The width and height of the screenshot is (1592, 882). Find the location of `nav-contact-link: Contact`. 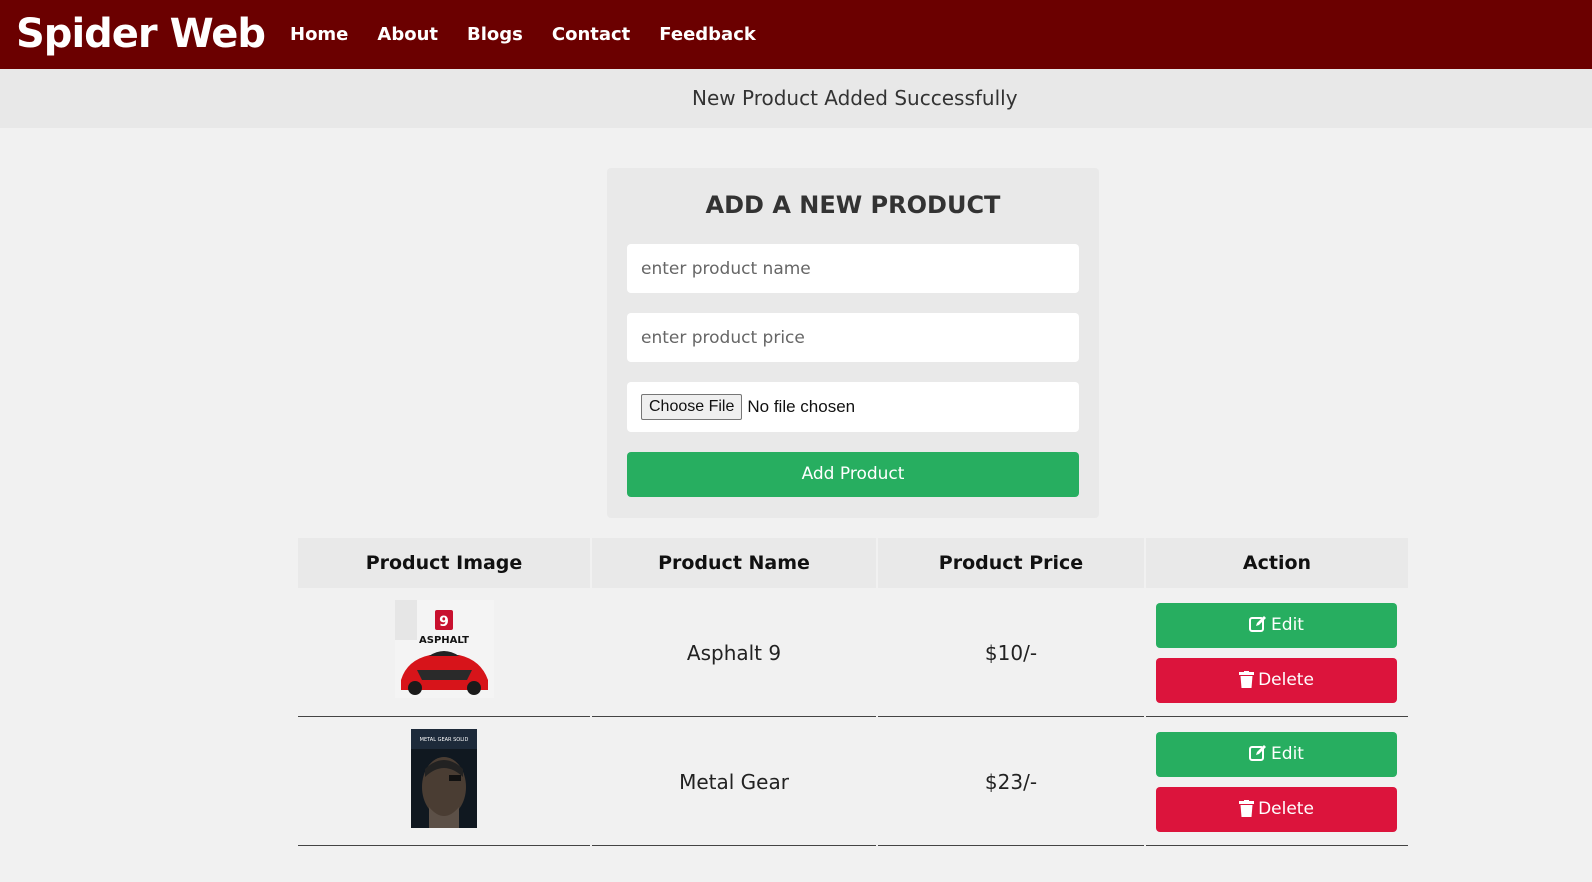

nav-contact-link: Contact is located at coordinates (591, 35).